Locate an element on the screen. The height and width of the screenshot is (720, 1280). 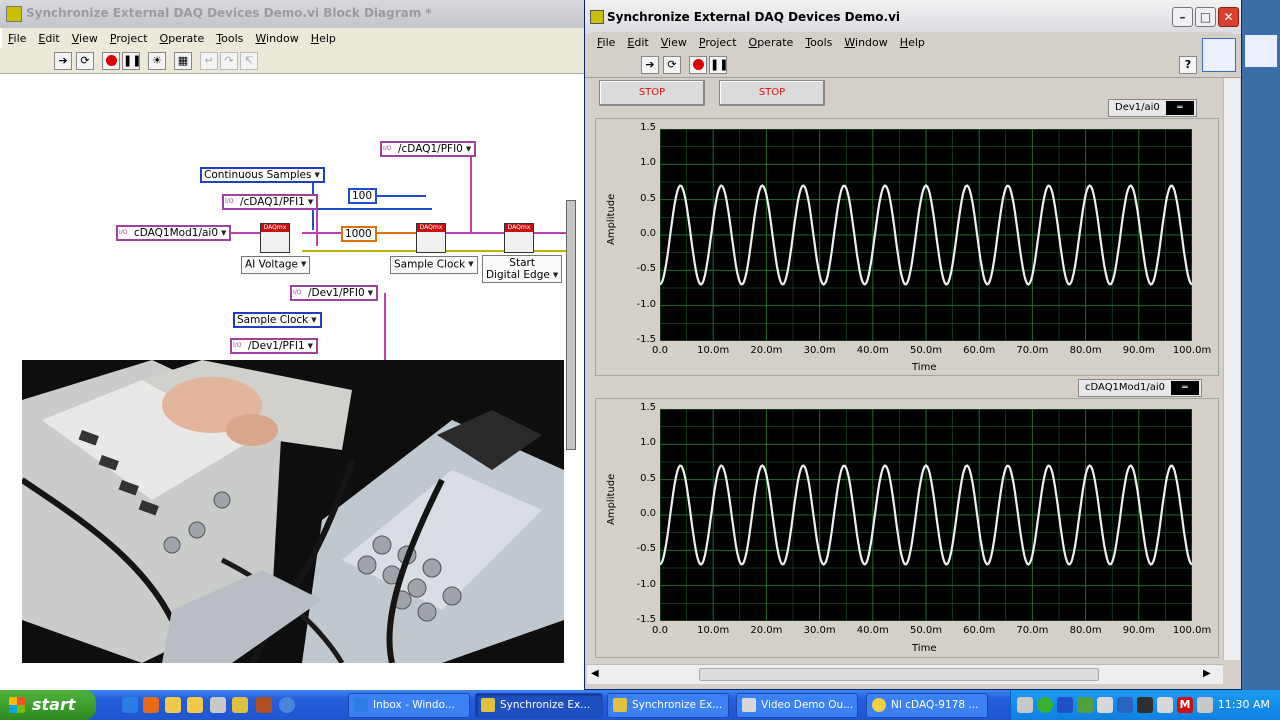
app-tray-icon is located at coordinates (1125, 705).